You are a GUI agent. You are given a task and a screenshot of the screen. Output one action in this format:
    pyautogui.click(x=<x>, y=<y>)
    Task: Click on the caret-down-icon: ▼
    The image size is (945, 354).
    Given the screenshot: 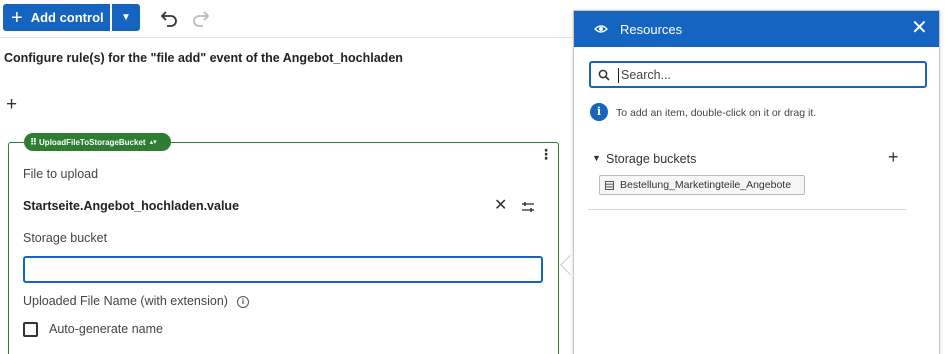 What is the action you would take?
    pyautogui.click(x=126, y=17)
    